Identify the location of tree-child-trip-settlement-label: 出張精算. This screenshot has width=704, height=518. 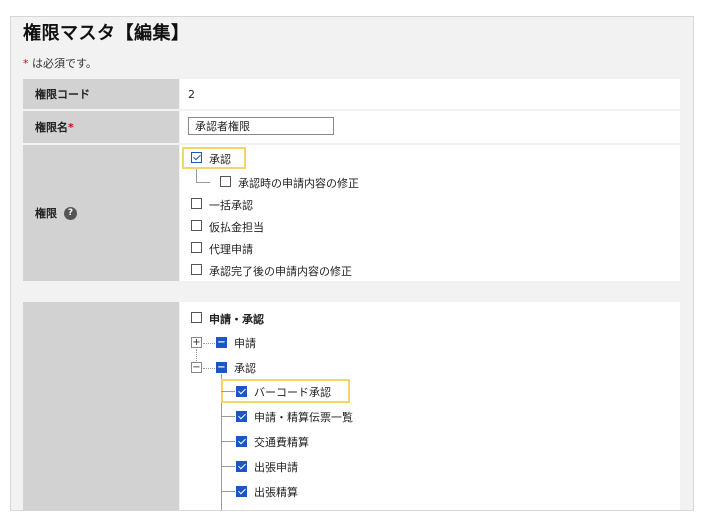
(276, 492).